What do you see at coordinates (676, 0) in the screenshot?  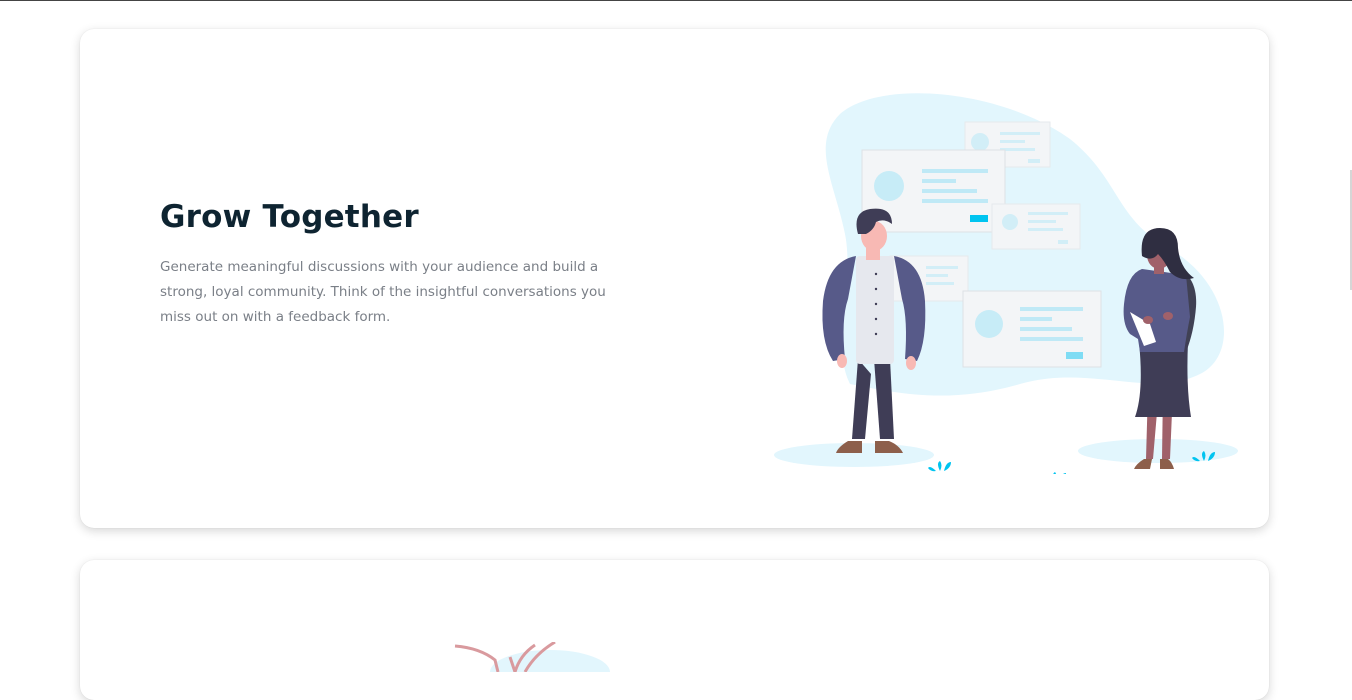 I see `top-border` at bounding box center [676, 0].